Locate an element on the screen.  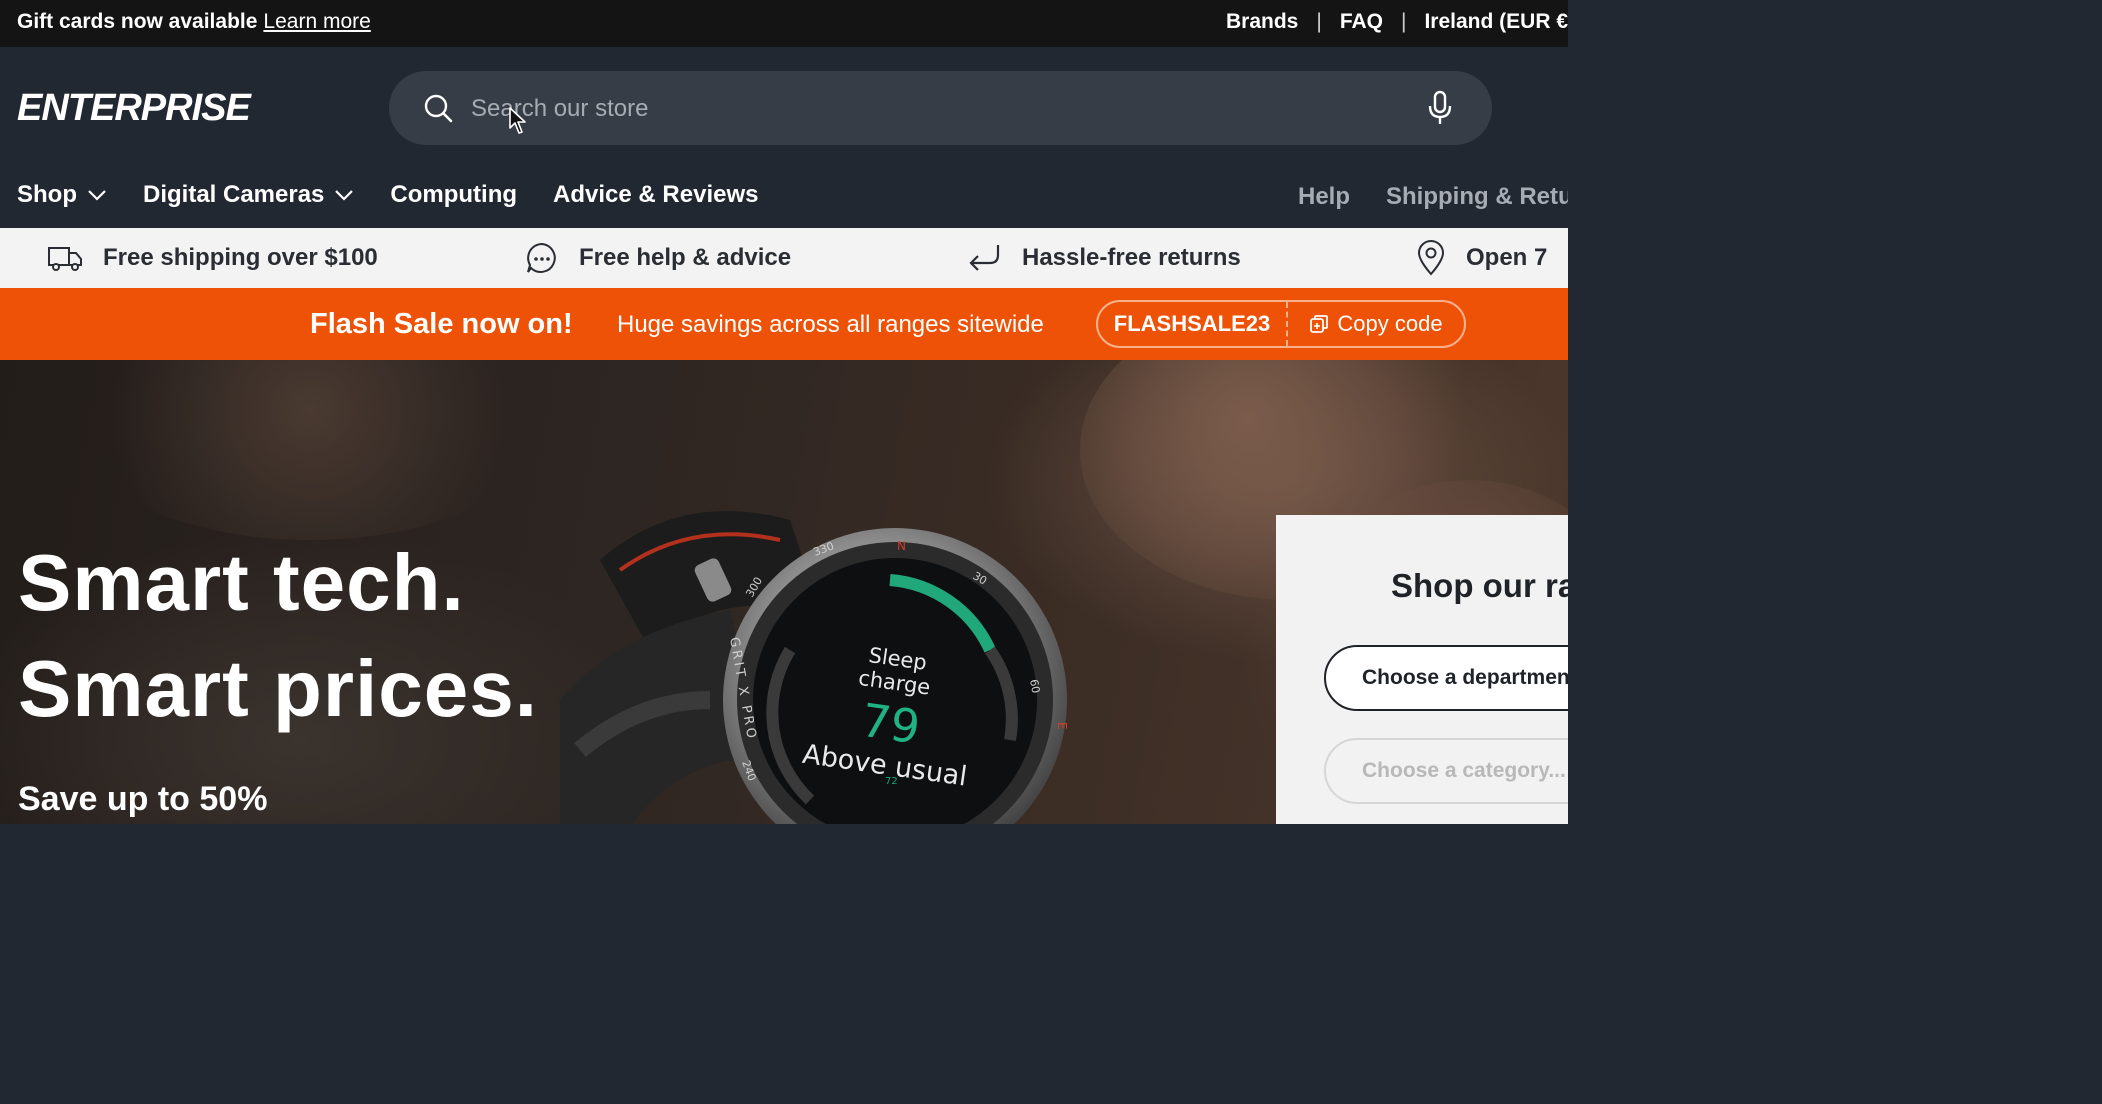
help-link: Help is located at coordinates (1324, 197).